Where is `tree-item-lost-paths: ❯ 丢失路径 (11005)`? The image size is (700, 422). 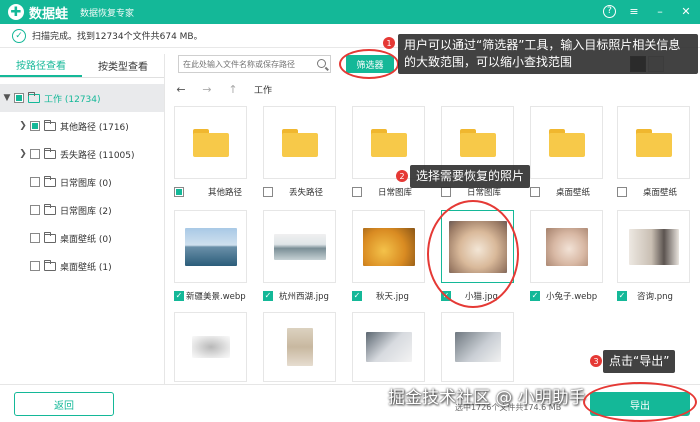
tree-item-lost-paths: ❯ 丢失路径 (11005) is located at coordinates (82, 154).